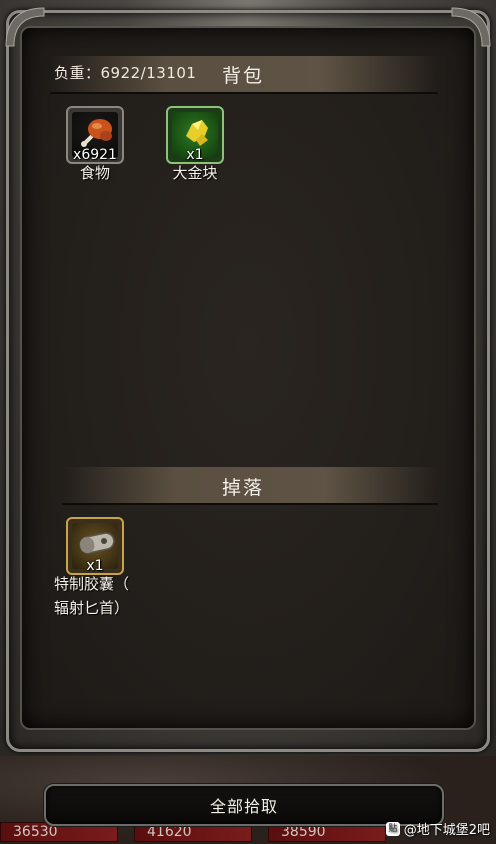  I want to click on watermark-text: @地下城堡2吧, so click(446, 830).